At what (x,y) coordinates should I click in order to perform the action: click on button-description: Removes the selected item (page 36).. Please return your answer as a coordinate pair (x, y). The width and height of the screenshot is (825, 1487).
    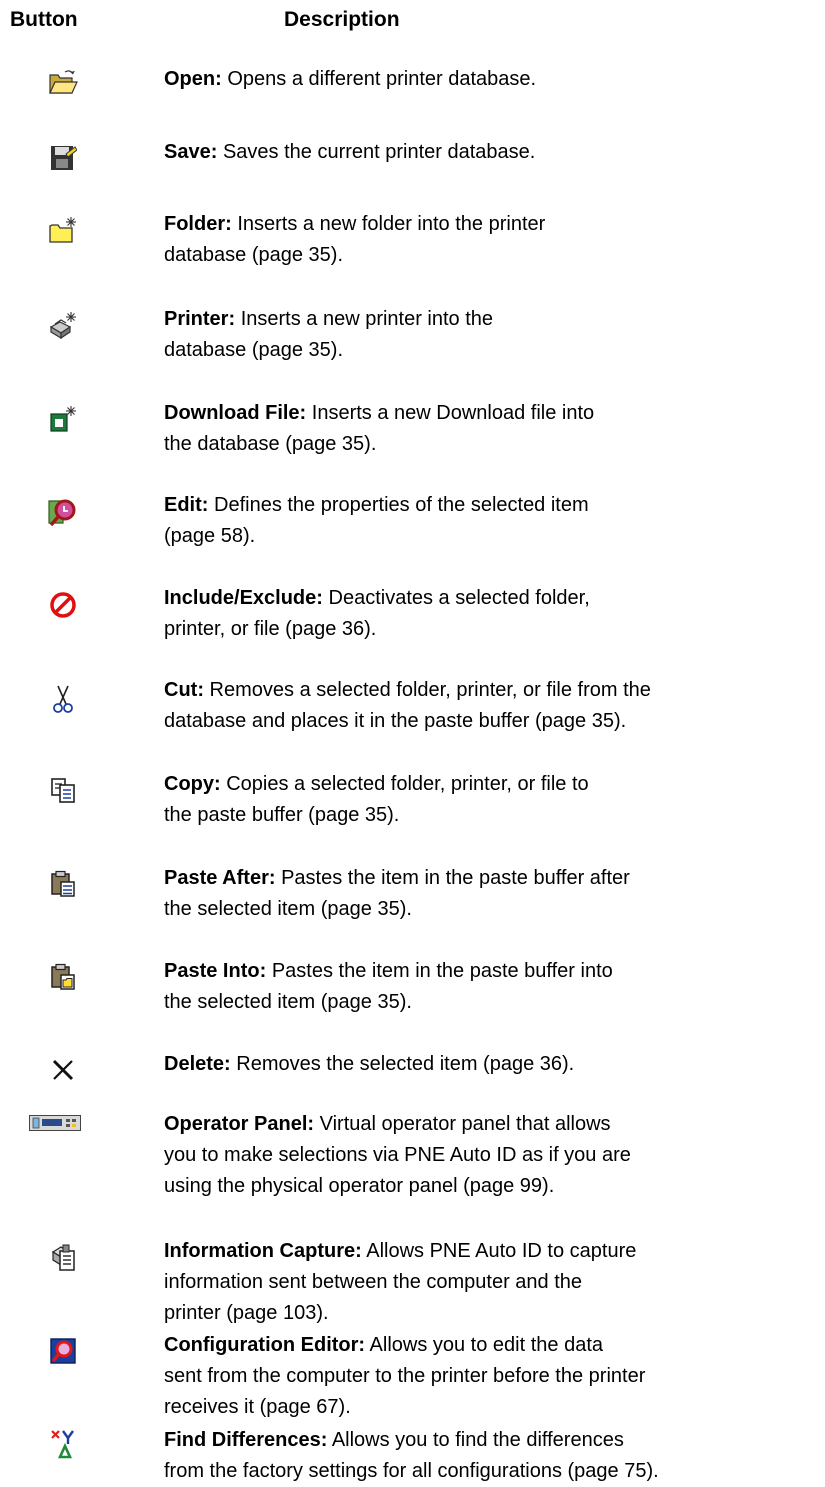
    Looking at the image, I should click on (405, 1064).